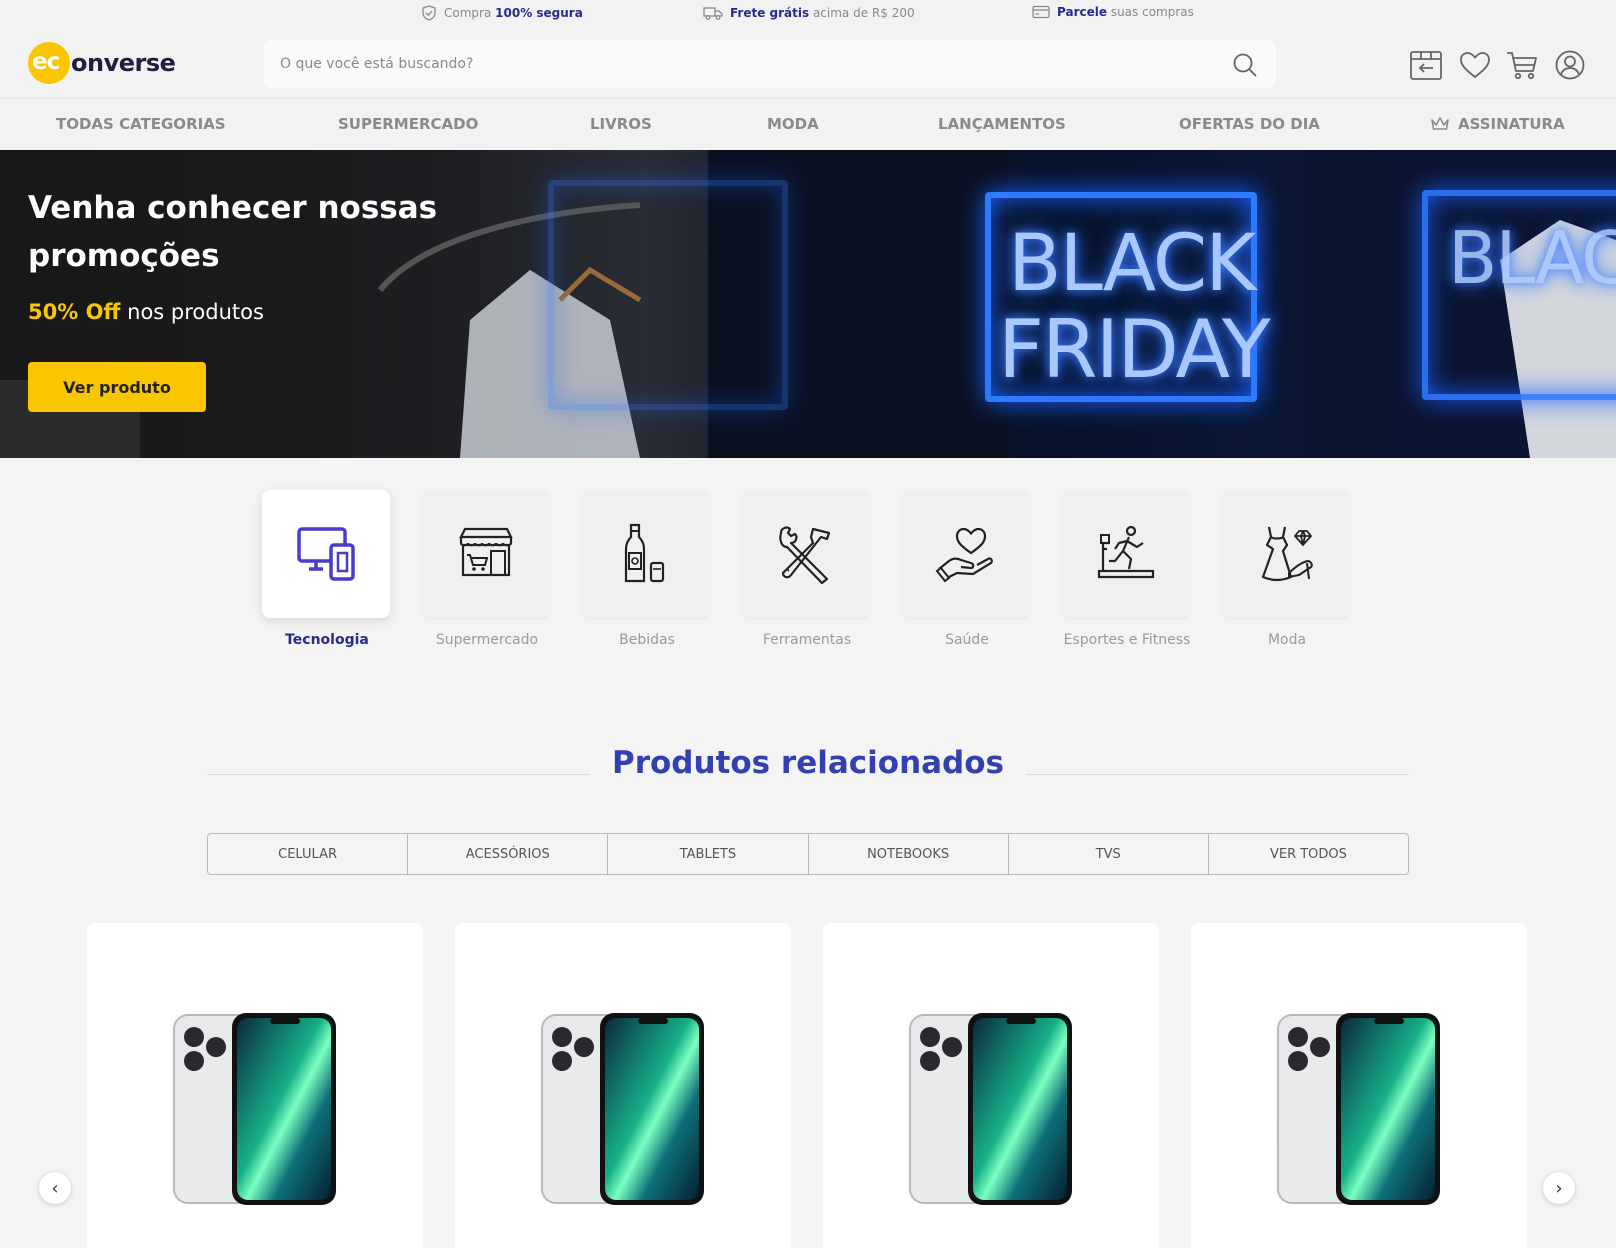  I want to click on logo-ec-text: ec, so click(46, 62).